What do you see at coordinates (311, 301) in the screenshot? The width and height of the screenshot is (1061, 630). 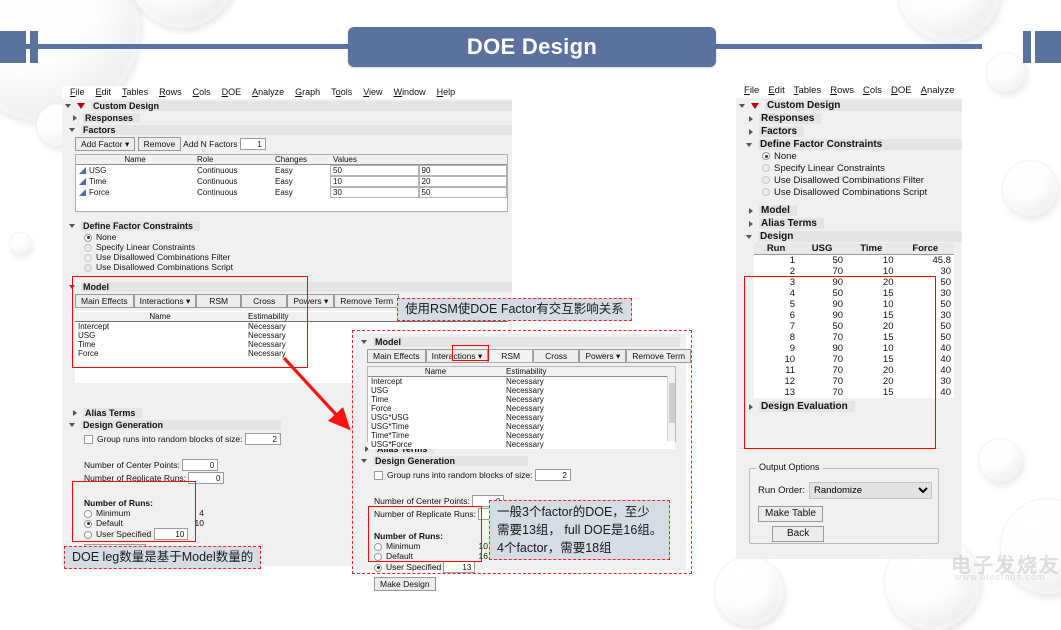 I see `powers-button: Powers ▾` at bounding box center [311, 301].